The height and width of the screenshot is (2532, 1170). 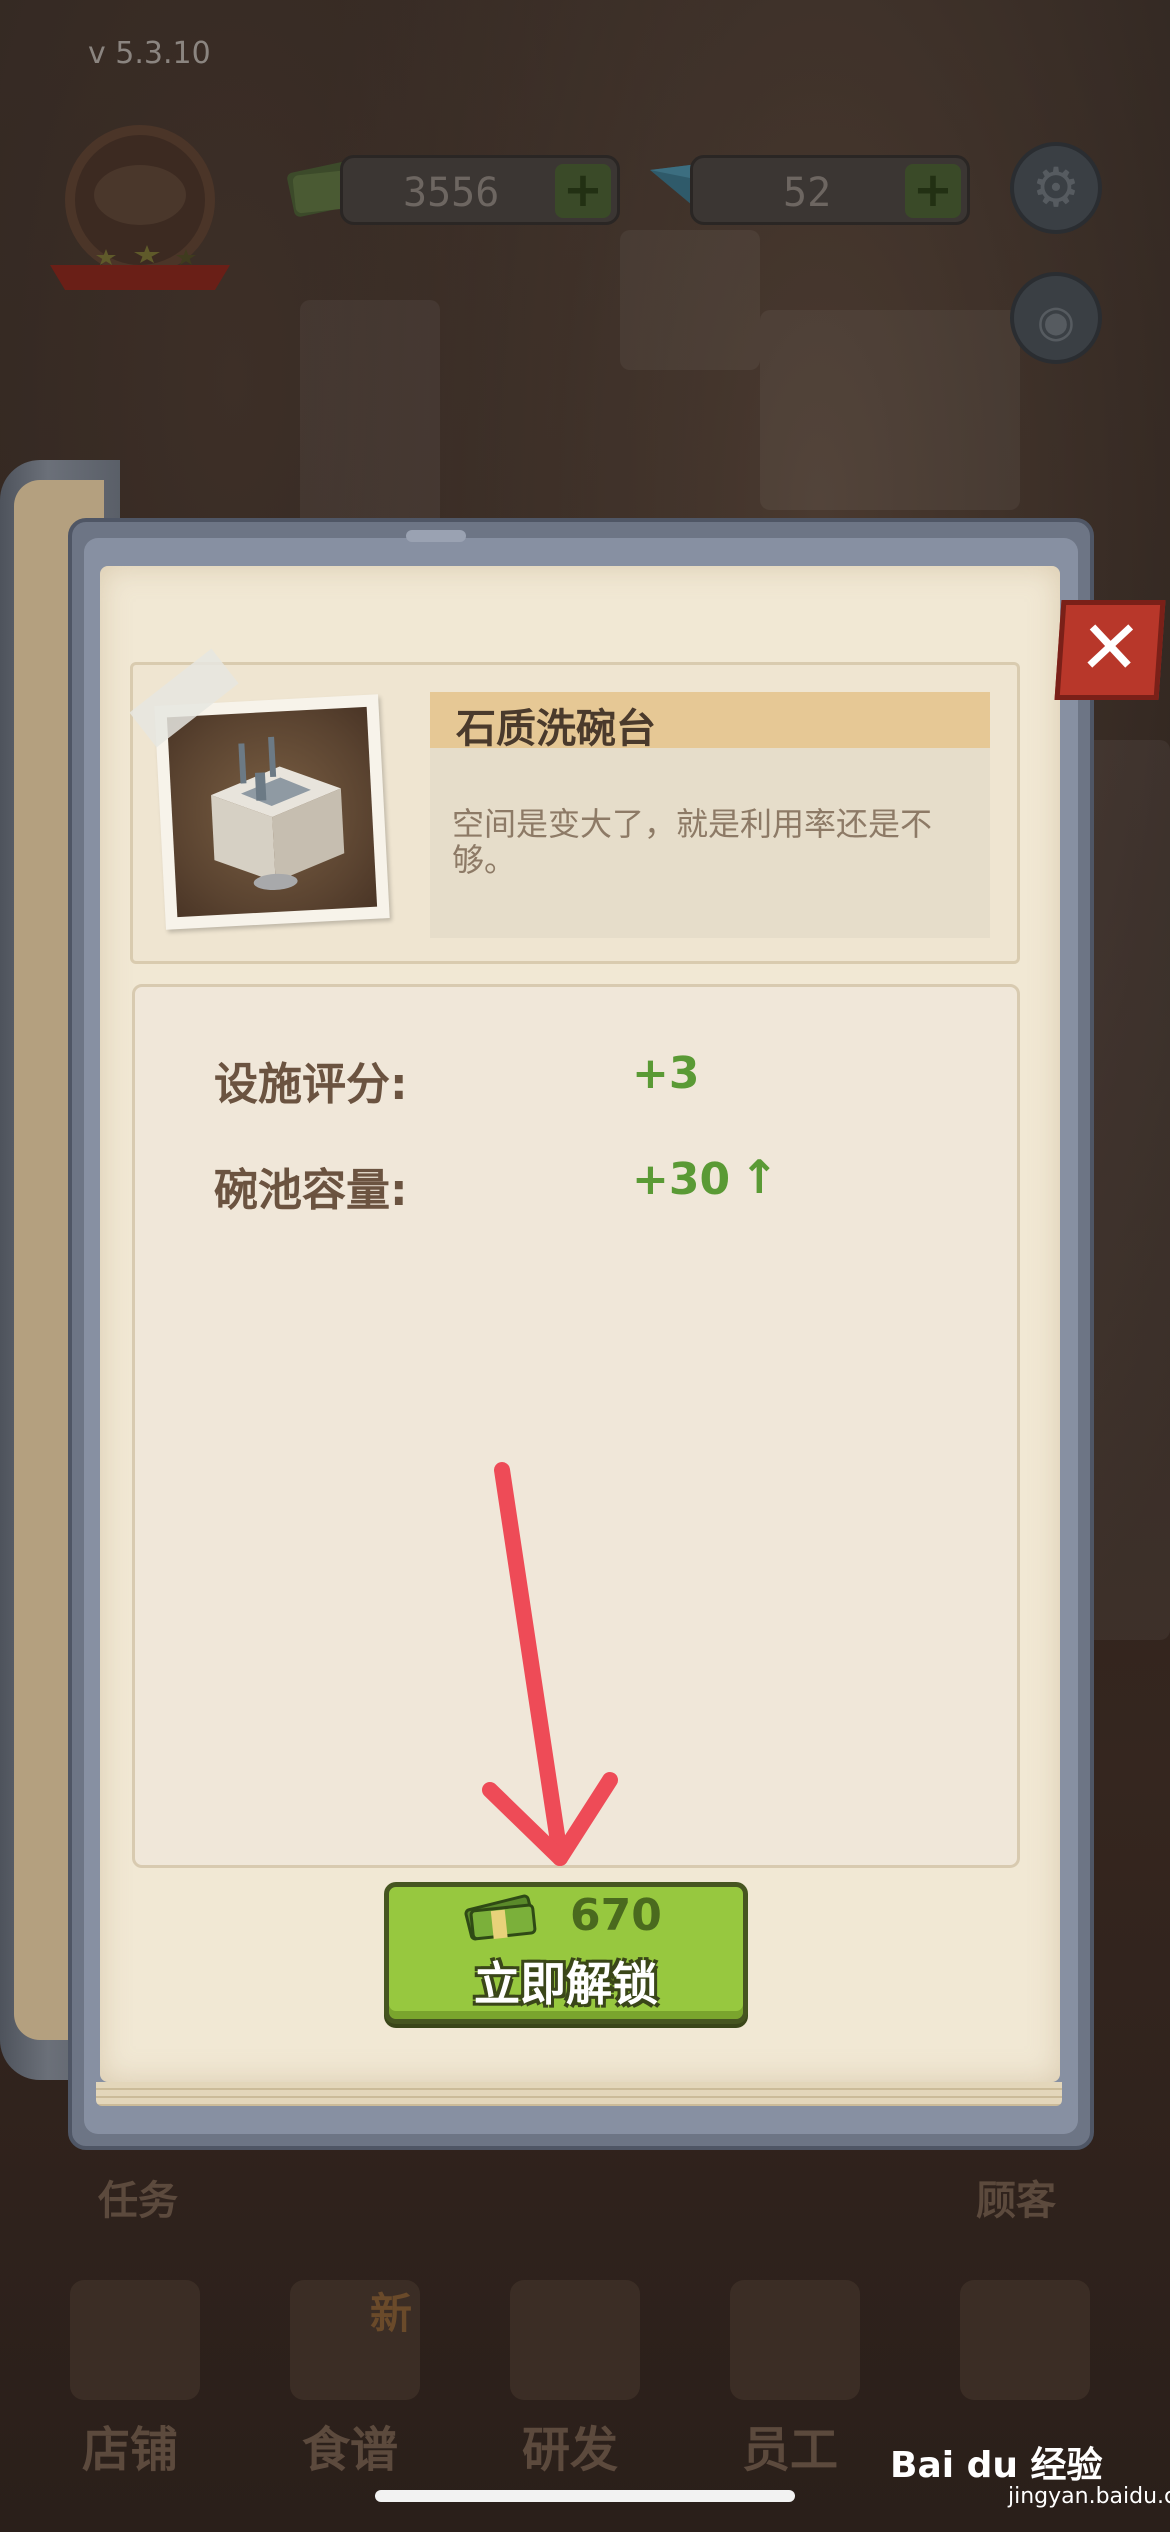 What do you see at coordinates (807, 193) in the screenshot?
I see `gem-value: 52` at bounding box center [807, 193].